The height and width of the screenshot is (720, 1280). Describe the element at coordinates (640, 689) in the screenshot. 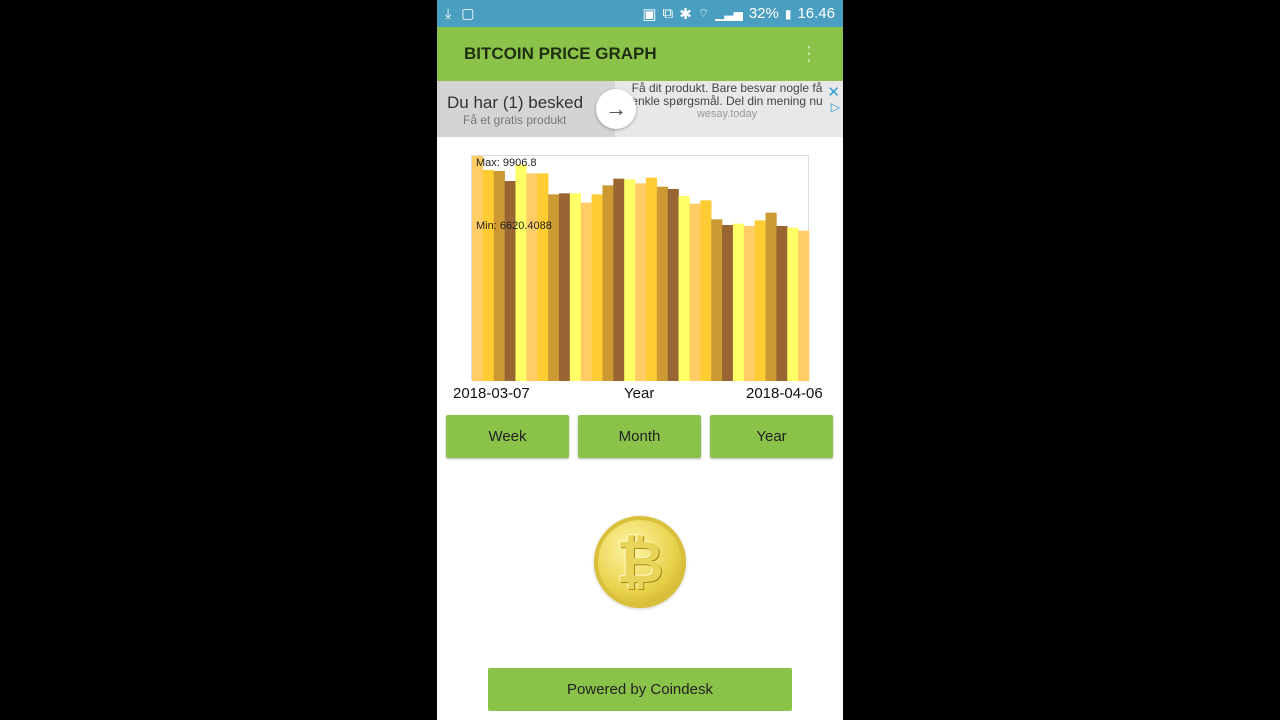

I see `powered-by-coindesk-button: Powered by Coindesk` at that location.